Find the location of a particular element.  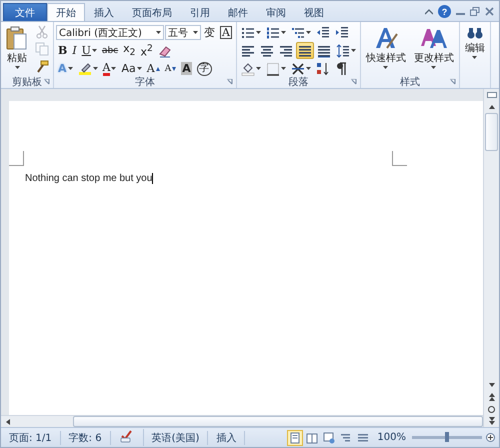

ruler-icon is located at coordinates (491, 95).